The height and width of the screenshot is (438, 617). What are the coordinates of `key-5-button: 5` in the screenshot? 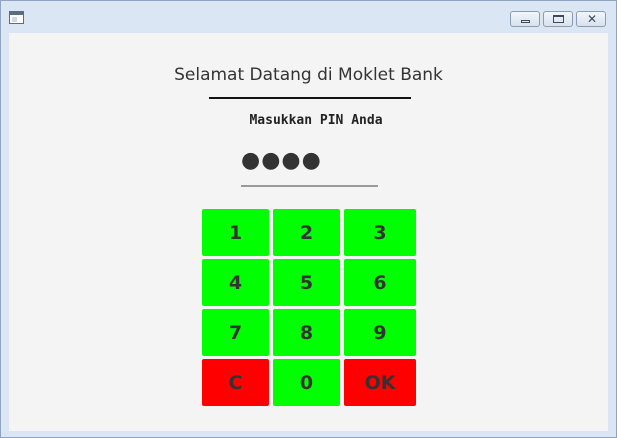 It's located at (306, 282).